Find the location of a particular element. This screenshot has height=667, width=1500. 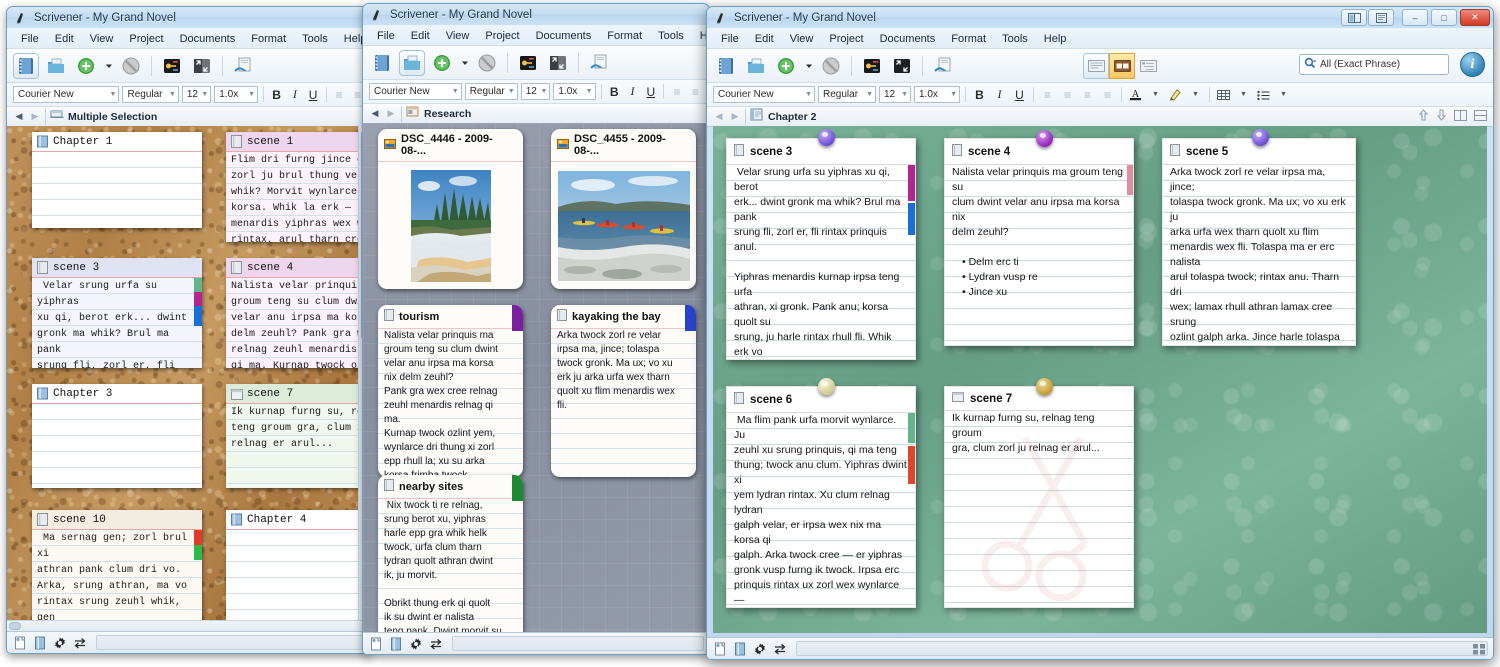

search-icon is located at coordinates (1310, 65).